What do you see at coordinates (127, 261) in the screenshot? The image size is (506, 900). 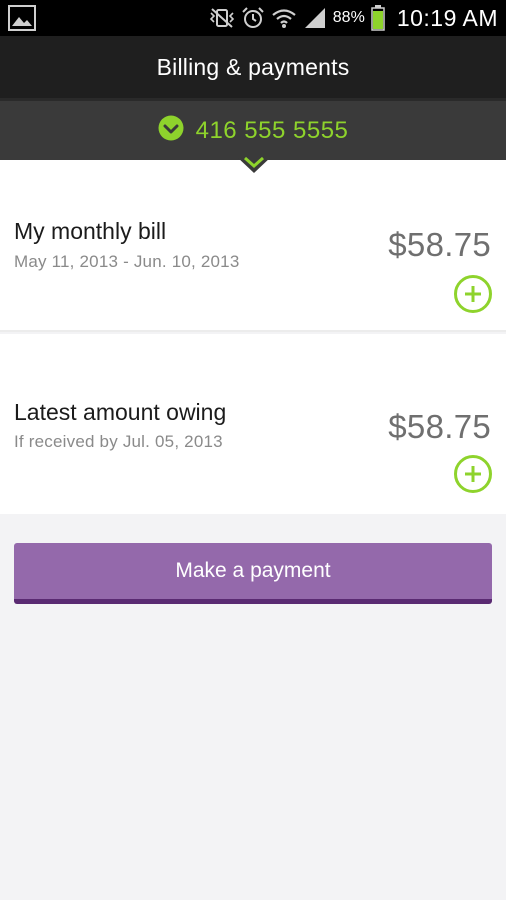 I see `card-subtitle: May 11, 2013 - Jun. 10, 2013` at bounding box center [127, 261].